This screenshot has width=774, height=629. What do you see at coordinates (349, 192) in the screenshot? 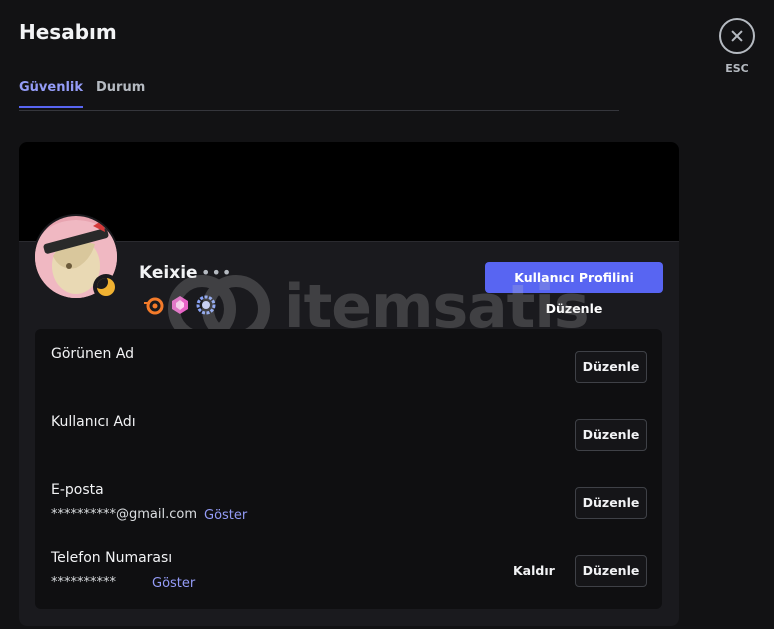
I see `profile-banner` at bounding box center [349, 192].